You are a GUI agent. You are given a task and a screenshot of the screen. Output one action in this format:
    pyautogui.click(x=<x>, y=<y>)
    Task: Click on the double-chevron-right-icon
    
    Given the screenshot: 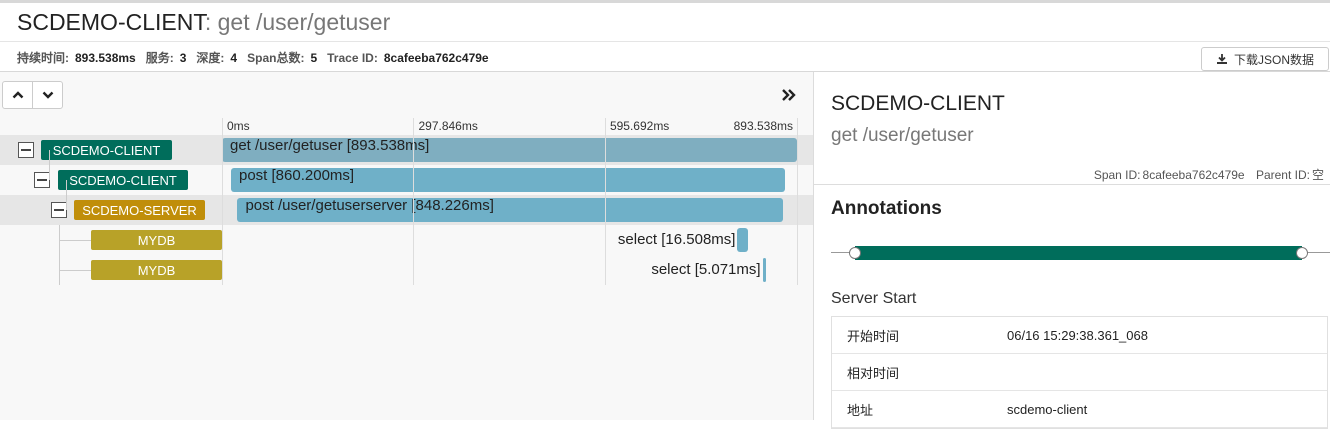 What is the action you would take?
    pyautogui.click(x=789, y=95)
    